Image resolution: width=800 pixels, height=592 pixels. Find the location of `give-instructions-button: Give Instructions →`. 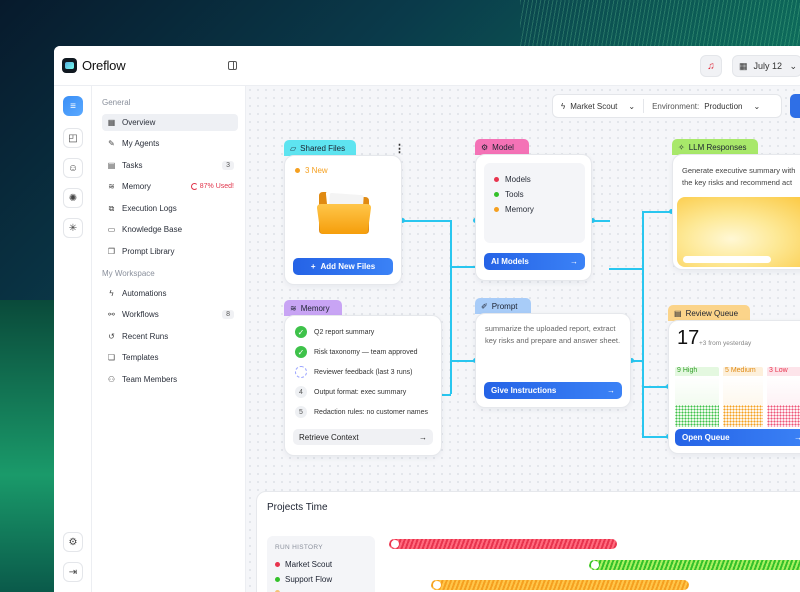

give-instructions-button: Give Instructions → is located at coordinates (553, 390).